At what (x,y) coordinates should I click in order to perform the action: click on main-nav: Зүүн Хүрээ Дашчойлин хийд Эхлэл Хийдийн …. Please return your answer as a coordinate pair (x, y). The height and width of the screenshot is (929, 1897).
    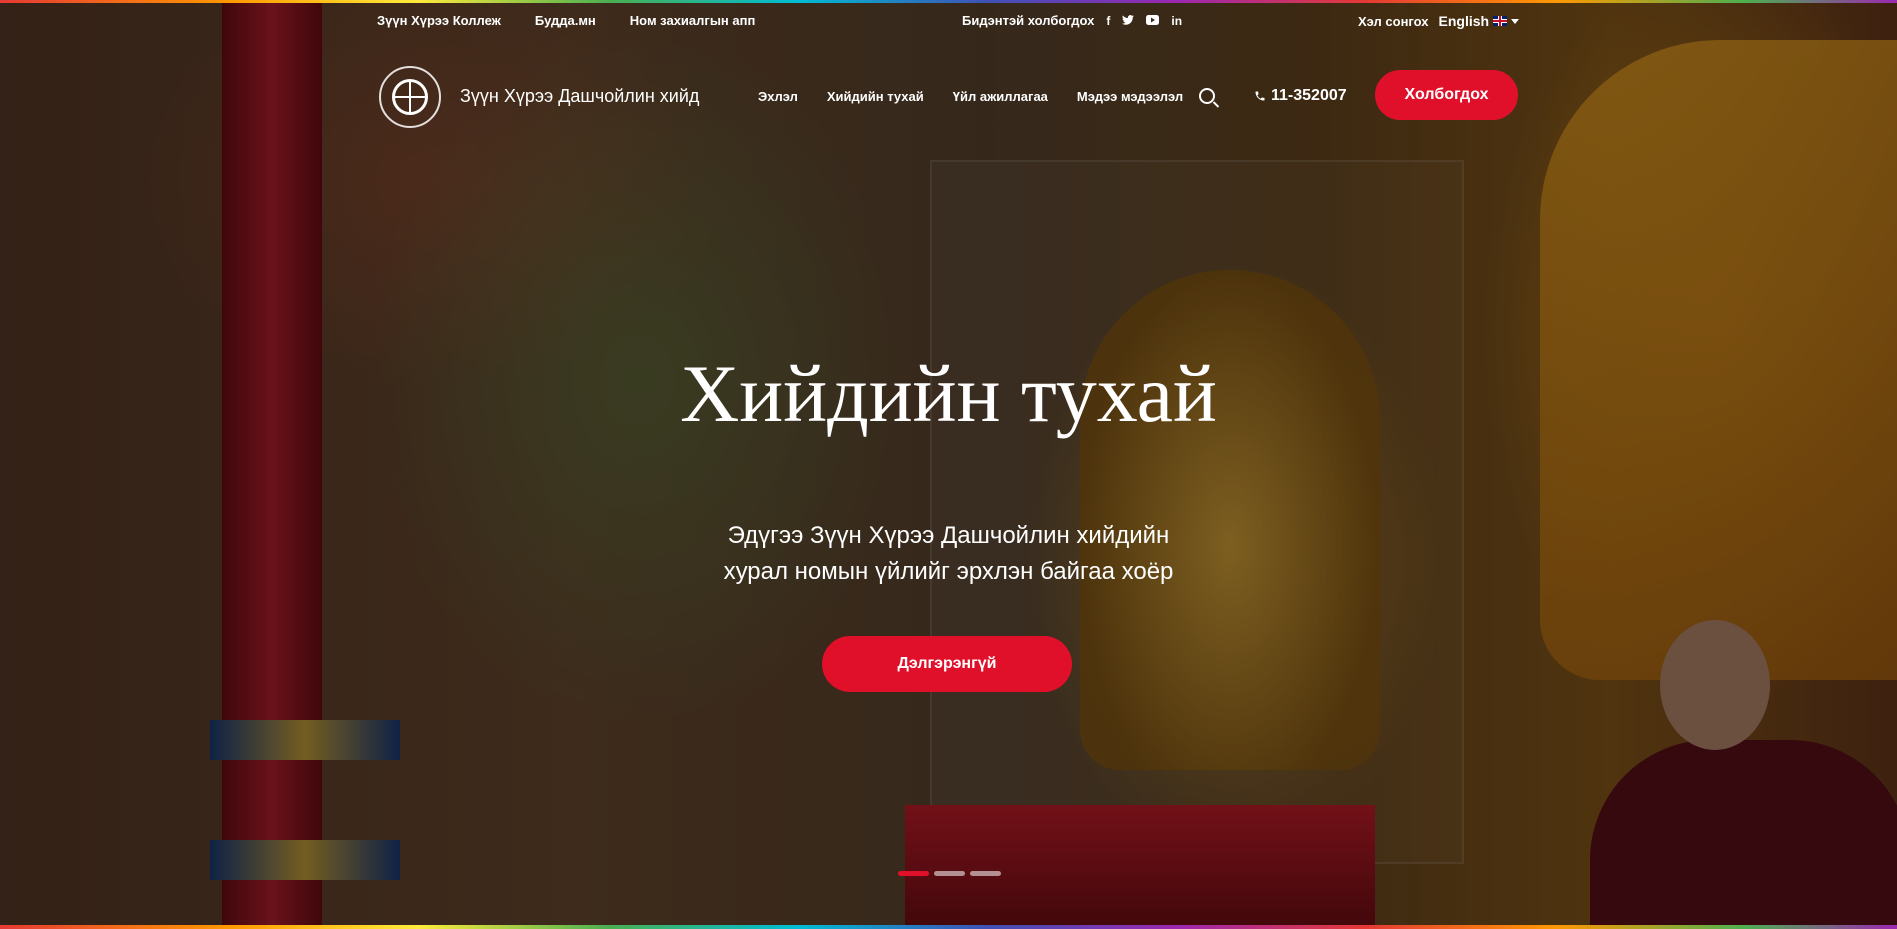
    Looking at the image, I should click on (948, 97).